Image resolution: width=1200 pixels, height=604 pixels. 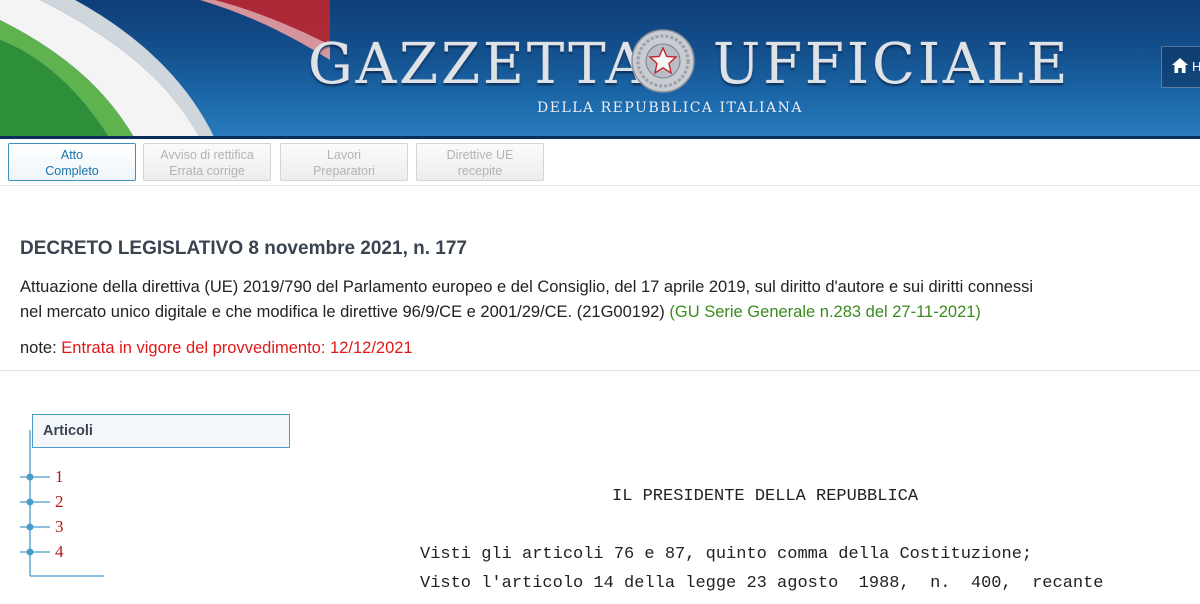 What do you see at coordinates (59, 502) in the screenshot?
I see `article-link-2: 2` at bounding box center [59, 502].